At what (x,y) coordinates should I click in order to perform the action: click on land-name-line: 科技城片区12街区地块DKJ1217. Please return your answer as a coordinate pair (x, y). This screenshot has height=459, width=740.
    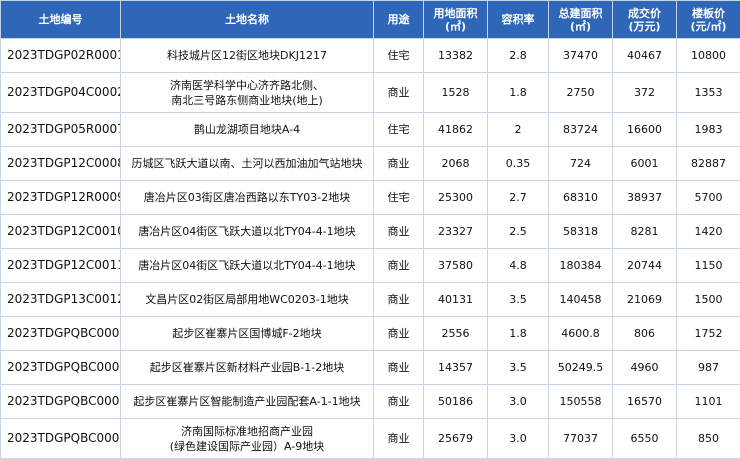
    Looking at the image, I should click on (247, 55).